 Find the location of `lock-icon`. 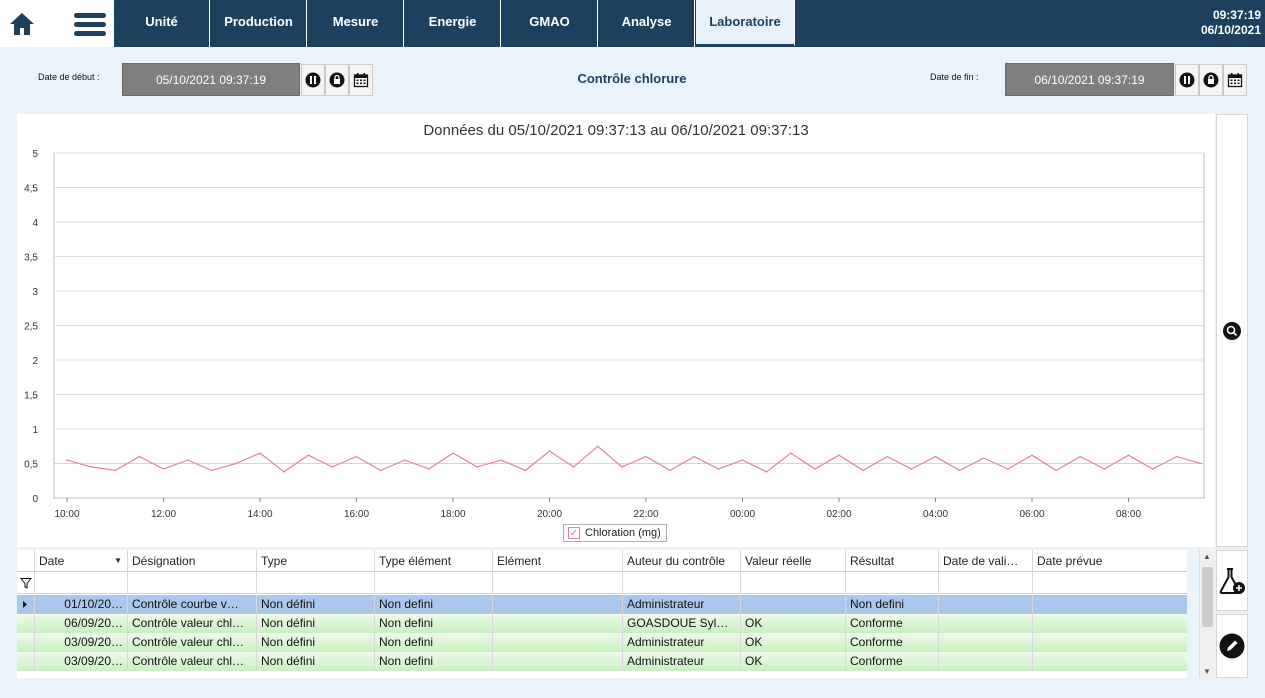

lock-icon is located at coordinates (1211, 80).